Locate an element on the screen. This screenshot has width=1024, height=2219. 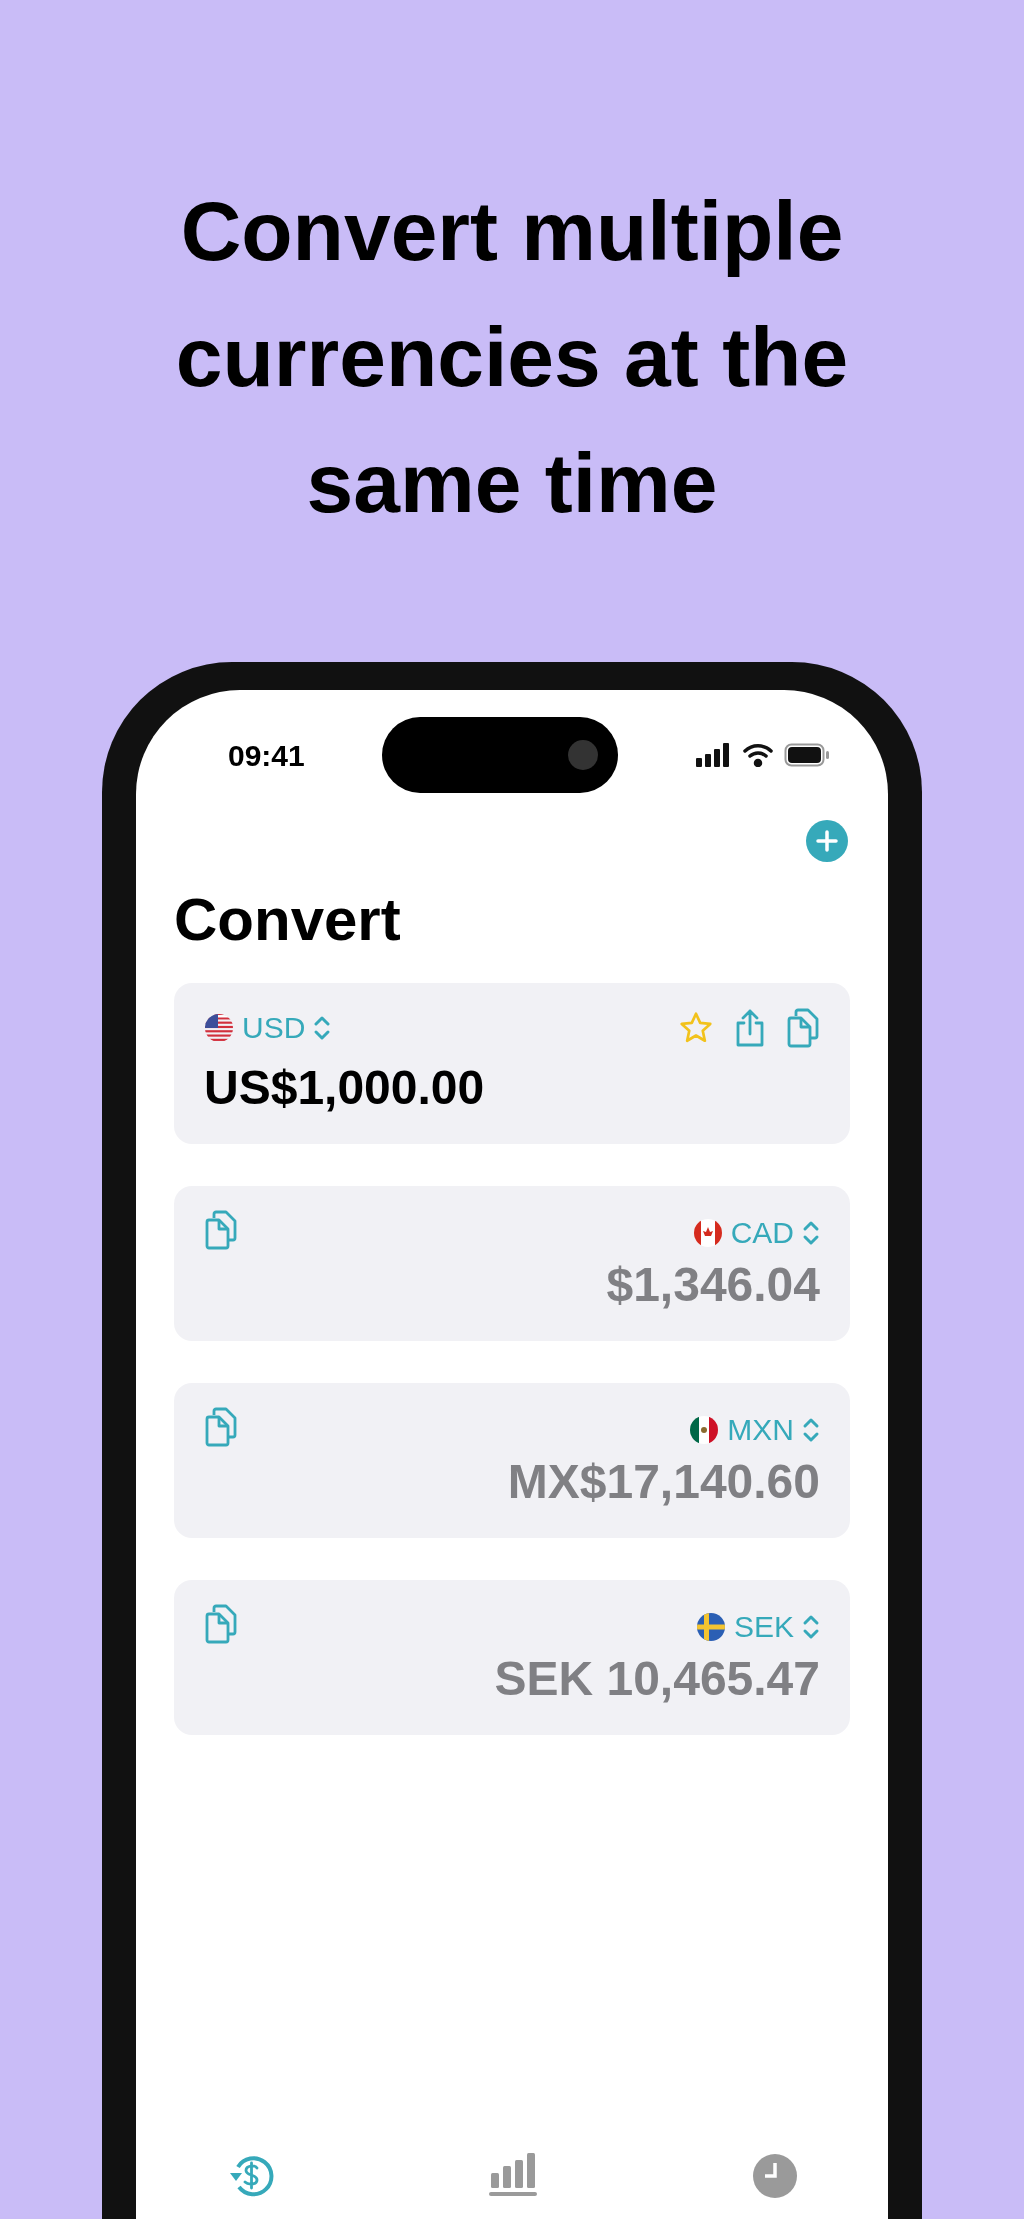
amount-text: $1,346.04 is located at coordinates (713, 1285).